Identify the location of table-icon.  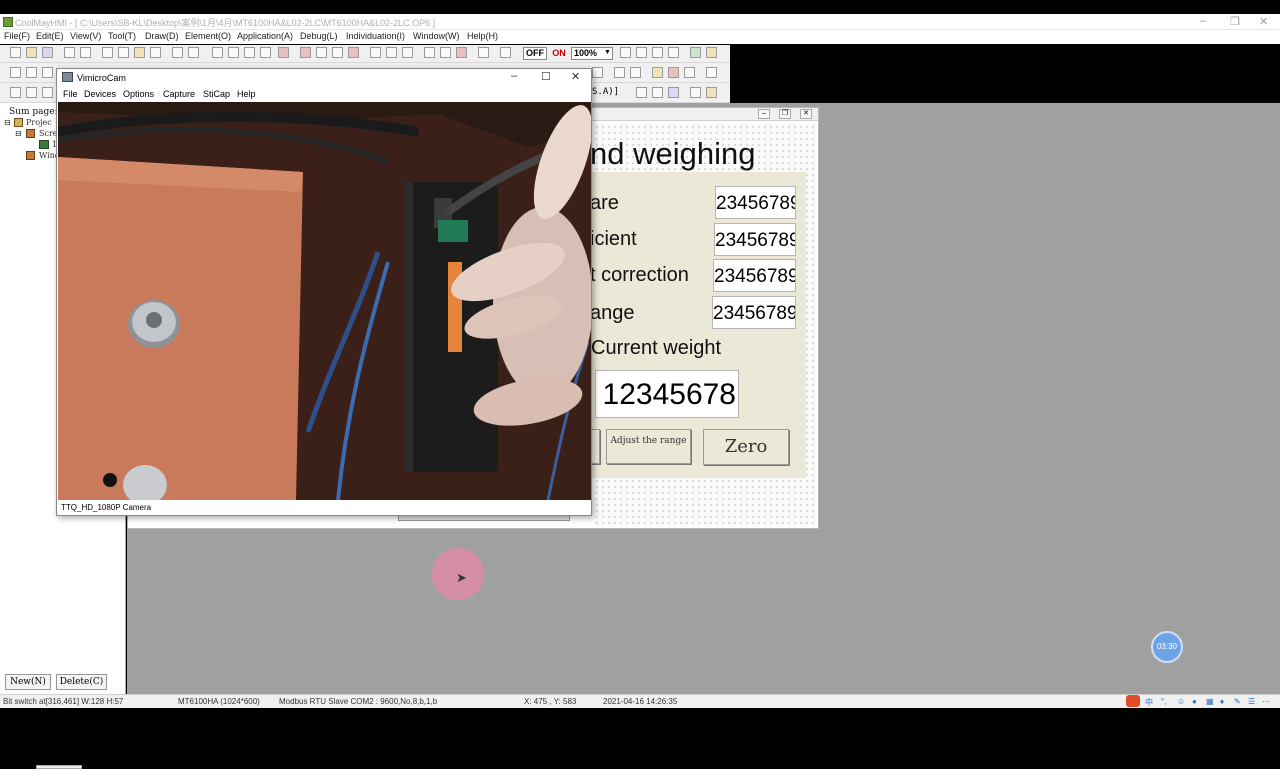
(619, 72).